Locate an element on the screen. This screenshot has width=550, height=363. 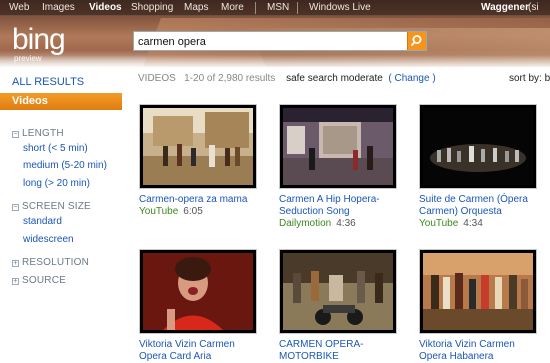
paren-close: ) is located at coordinates (434, 78).